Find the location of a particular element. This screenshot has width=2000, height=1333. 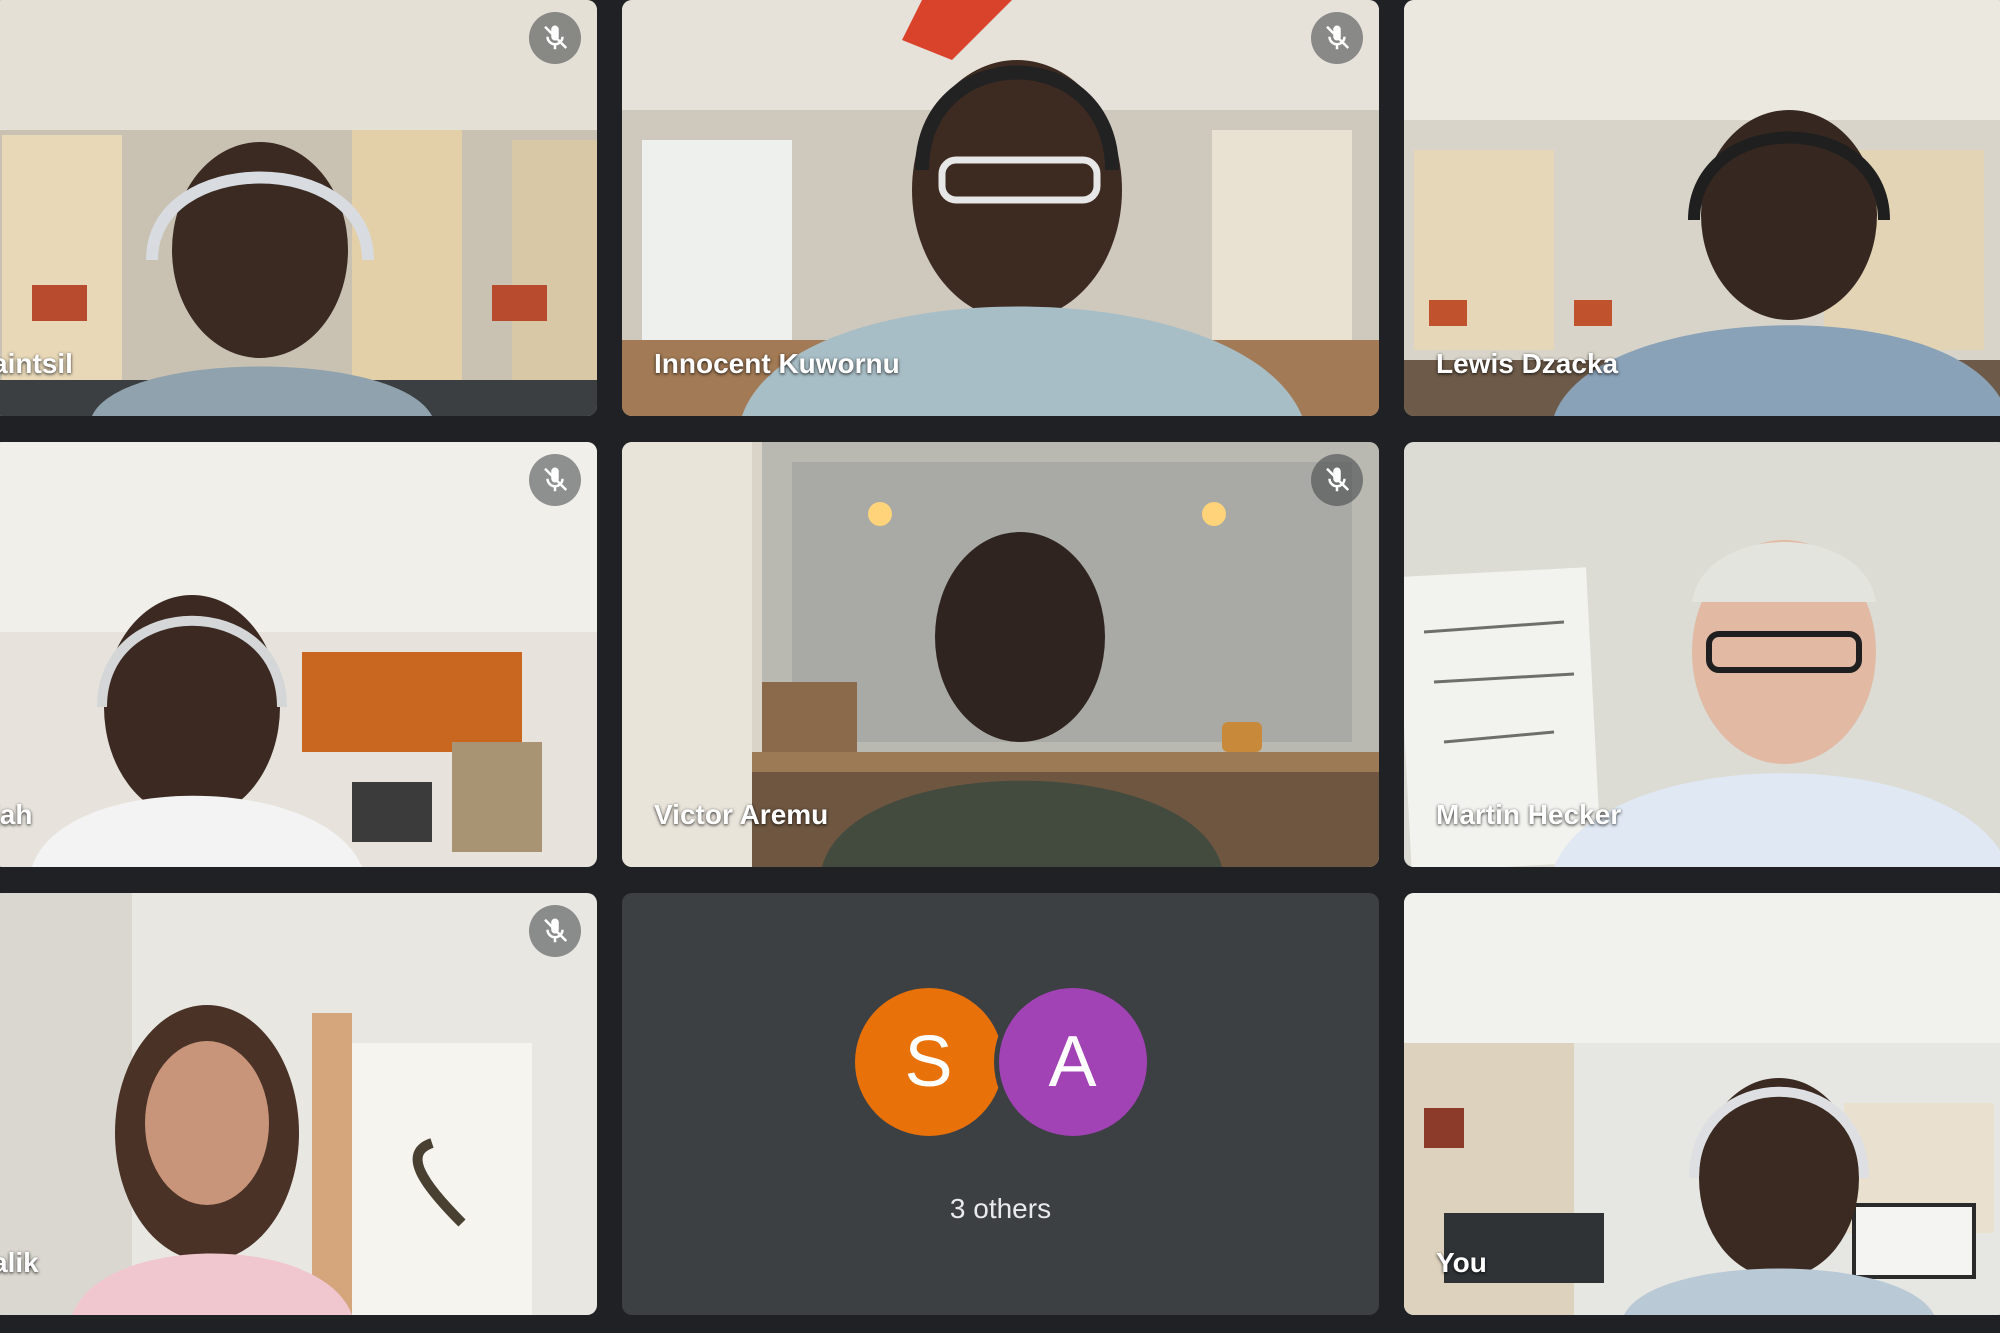

participant-tile-martin: Martin Hecker is located at coordinates (1702, 654).